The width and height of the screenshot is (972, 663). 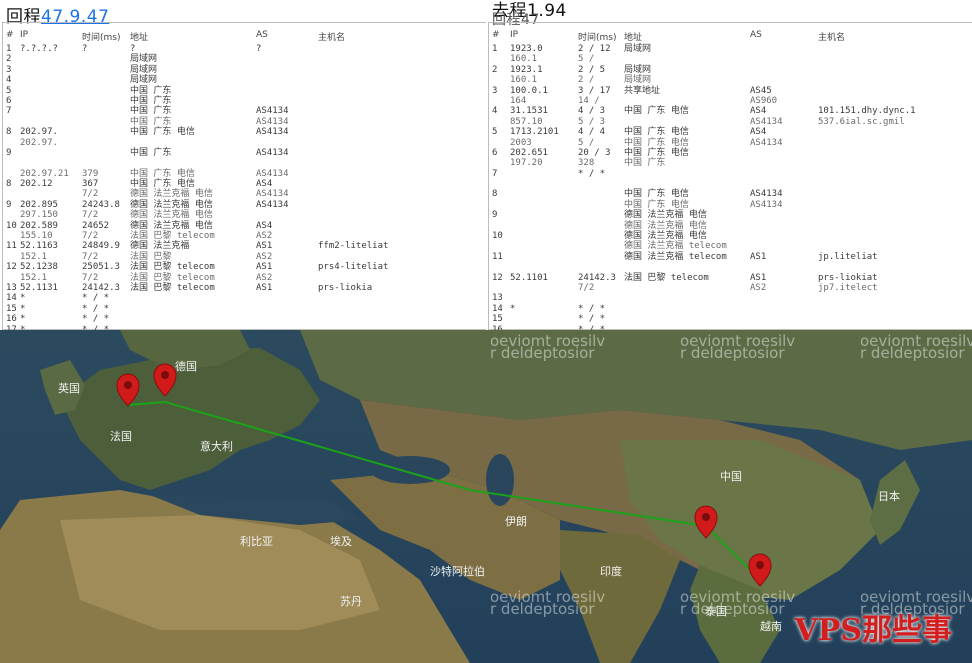 I want to click on hop-as: AS960, so click(x=764, y=100).